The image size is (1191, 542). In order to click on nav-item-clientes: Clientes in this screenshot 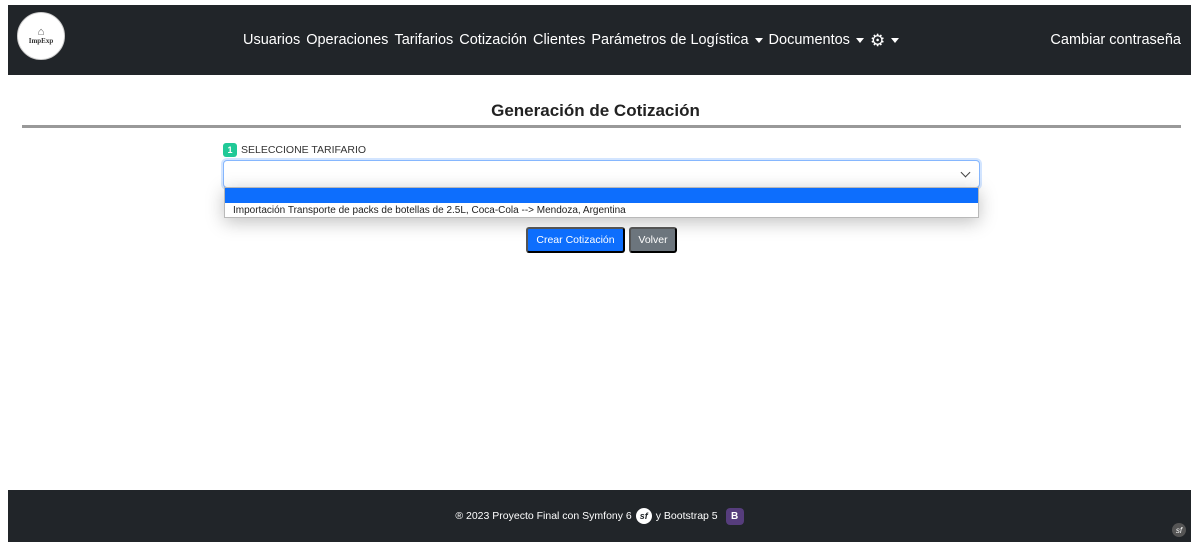, I will do `click(559, 40)`.